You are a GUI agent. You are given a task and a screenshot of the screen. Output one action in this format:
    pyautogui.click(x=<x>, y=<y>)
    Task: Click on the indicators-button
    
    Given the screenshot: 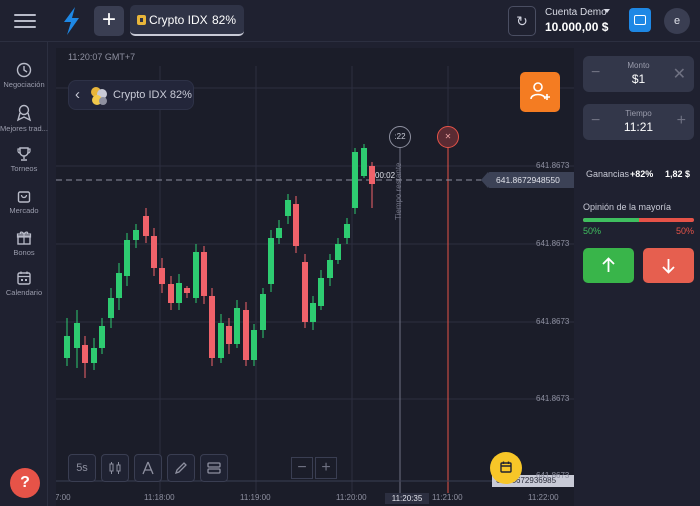 What is the action you would take?
    pyautogui.click(x=148, y=468)
    